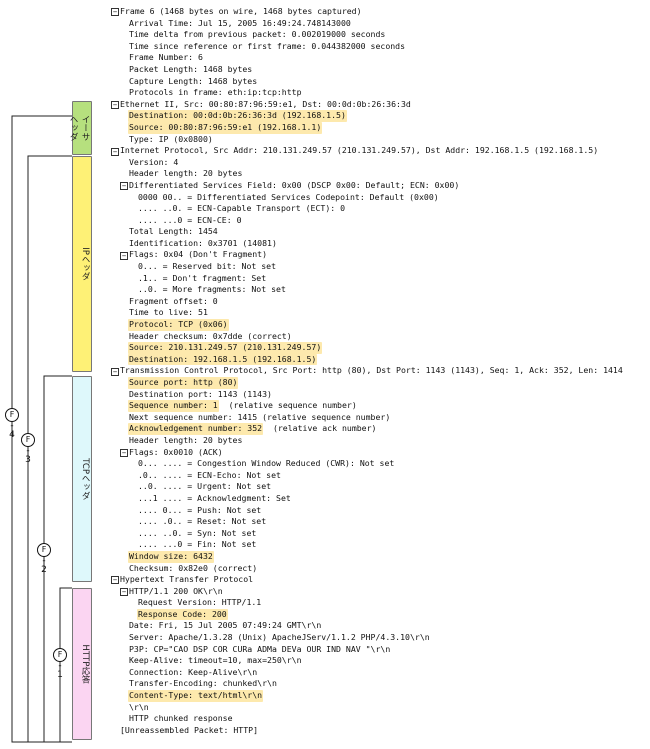 The width and height of the screenshot is (650, 749). What do you see at coordinates (225, 625) in the screenshot?
I see `packet-field-text: Date: Fri, 15 Jul 2005 07:49:24 GMT\r\n` at bounding box center [225, 625].